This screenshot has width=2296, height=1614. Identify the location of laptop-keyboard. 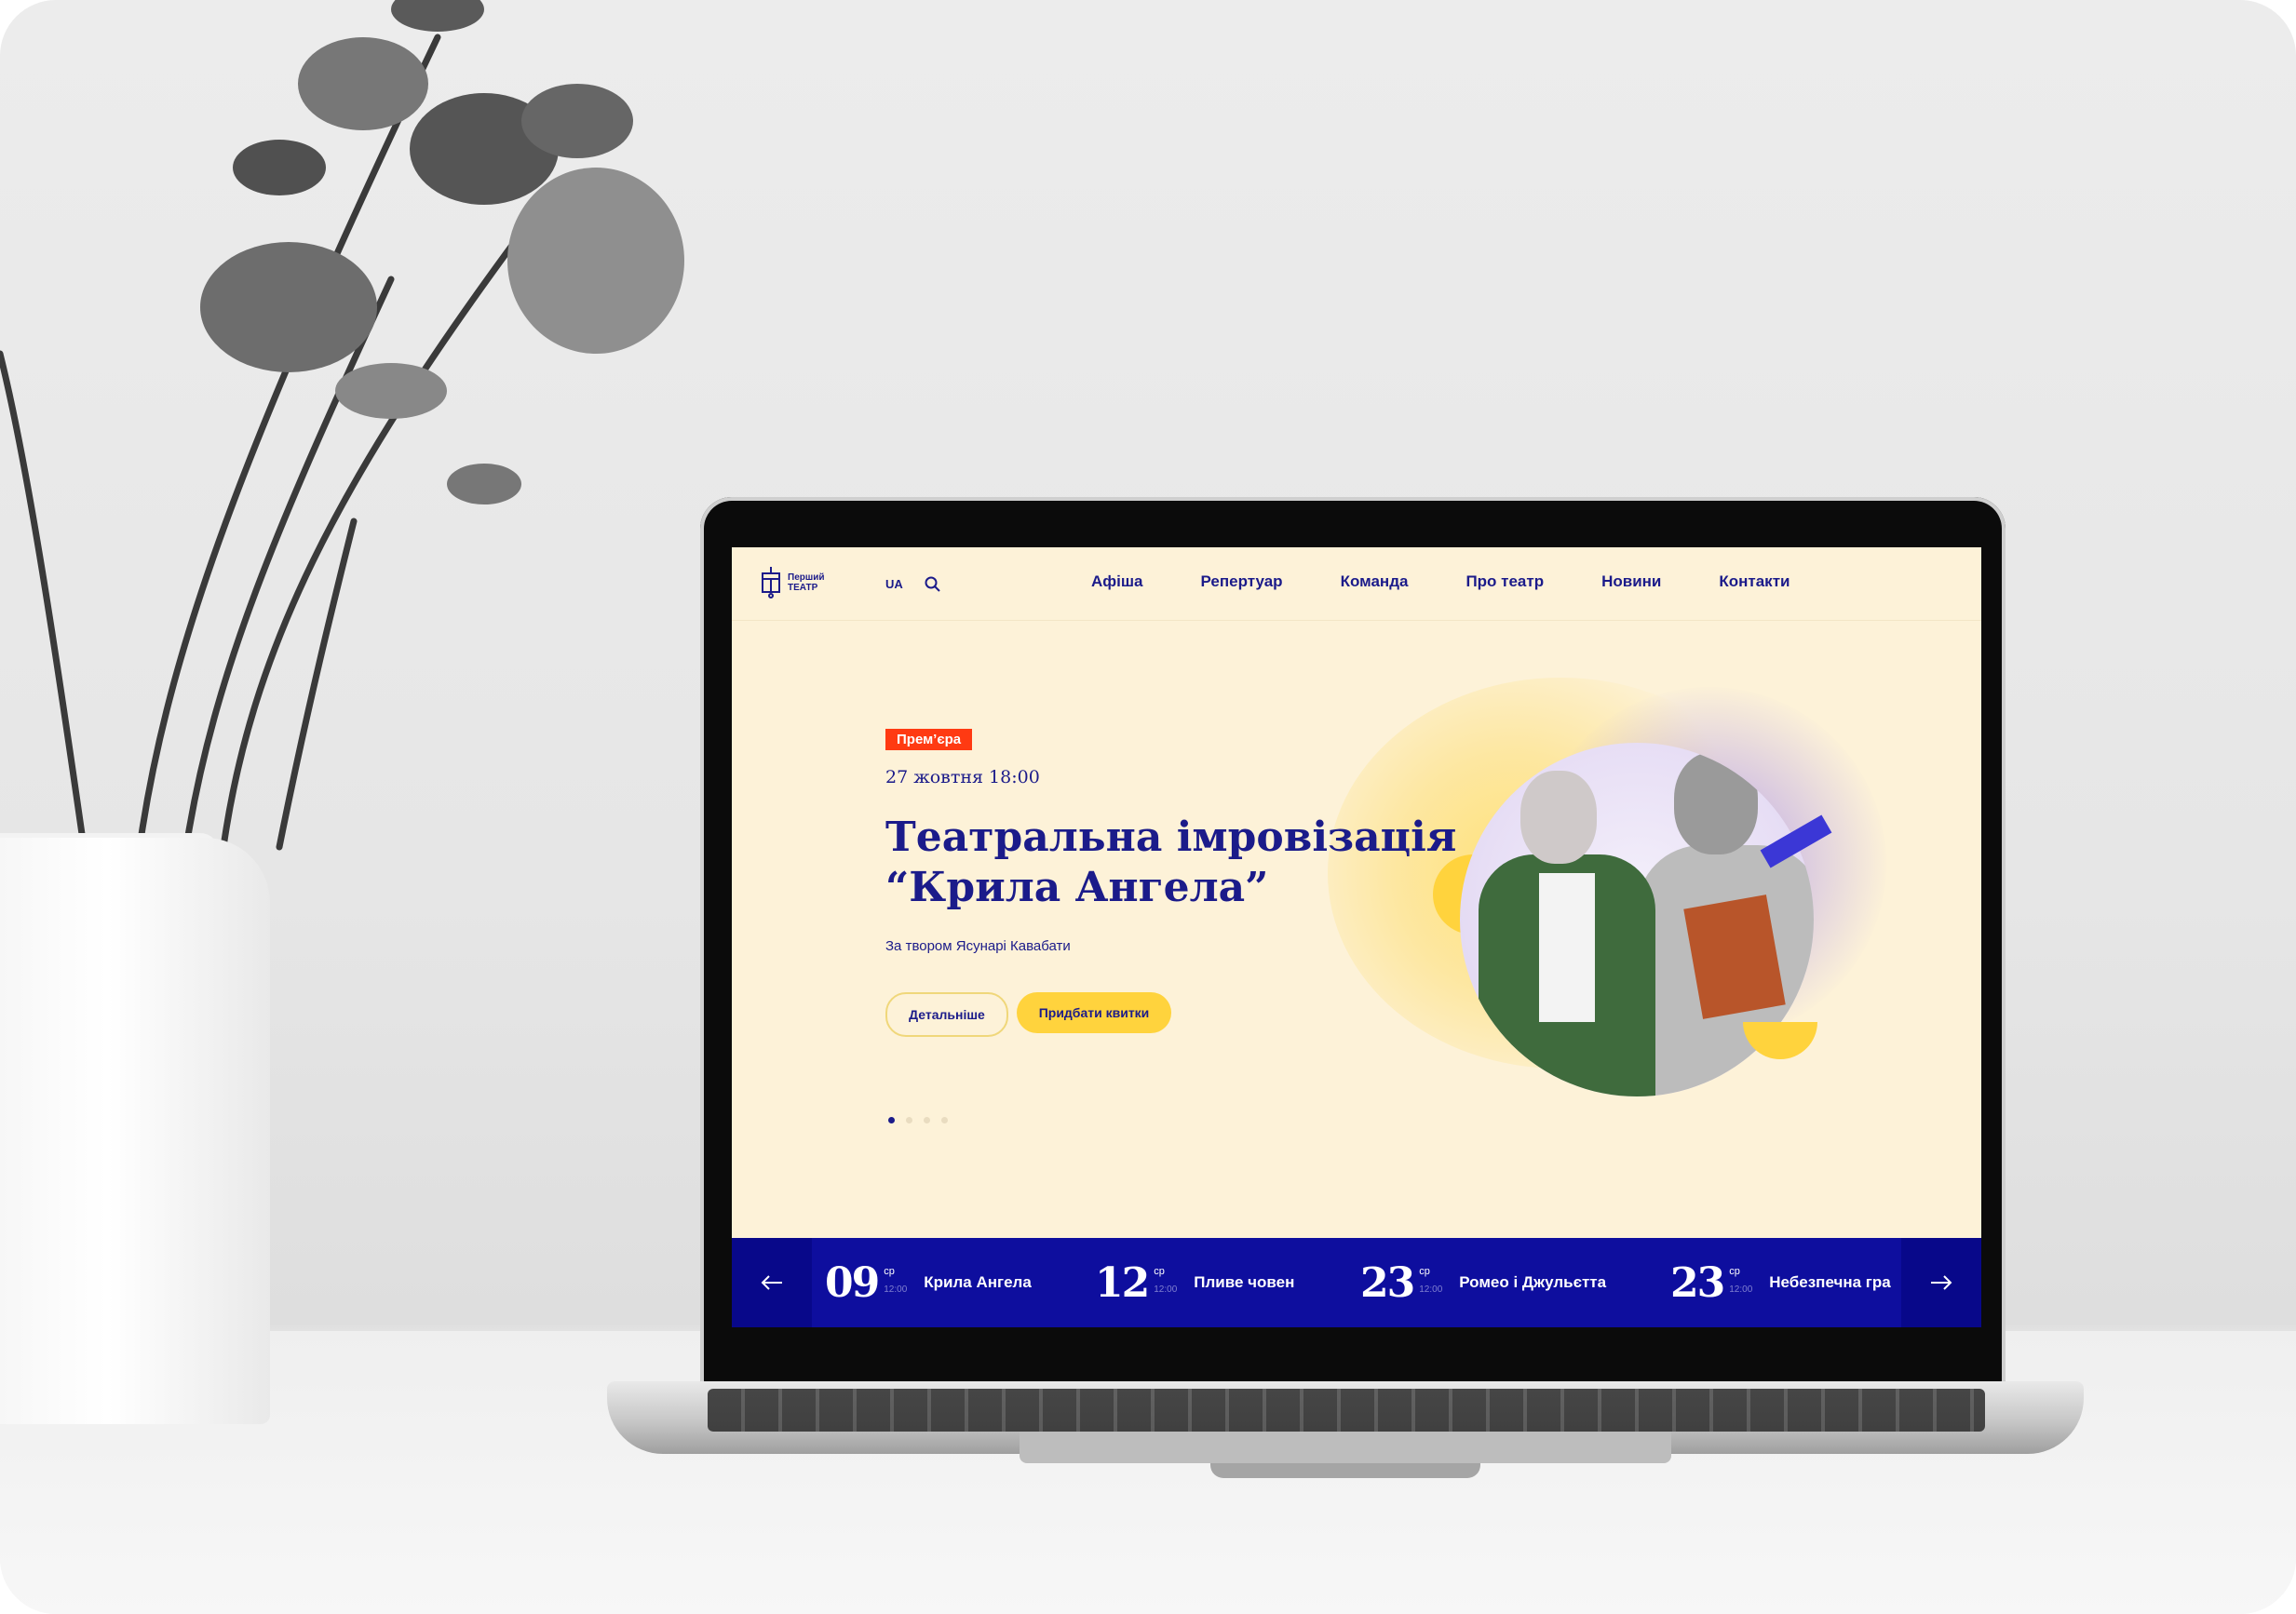
(1346, 1410).